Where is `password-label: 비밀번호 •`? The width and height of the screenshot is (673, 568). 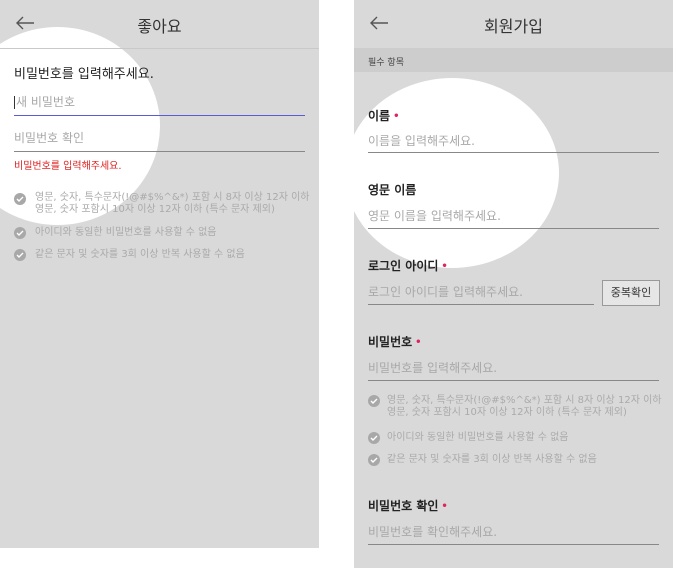 password-label: 비밀번호 • is located at coordinates (395, 342).